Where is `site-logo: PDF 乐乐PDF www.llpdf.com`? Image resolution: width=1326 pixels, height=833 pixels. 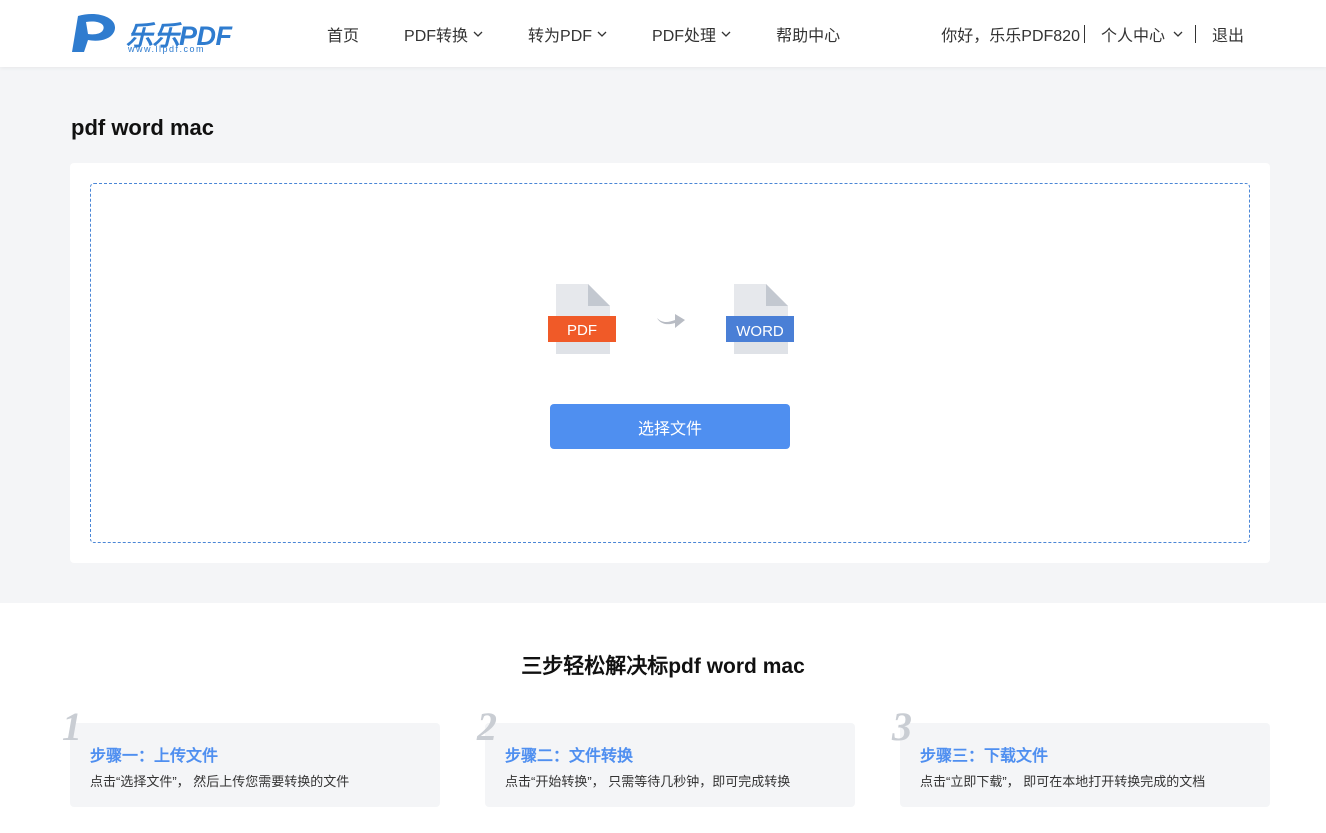
site-logo: PDF 乐乐PDF www.llpdf.com is located at coordinates (150, 33).